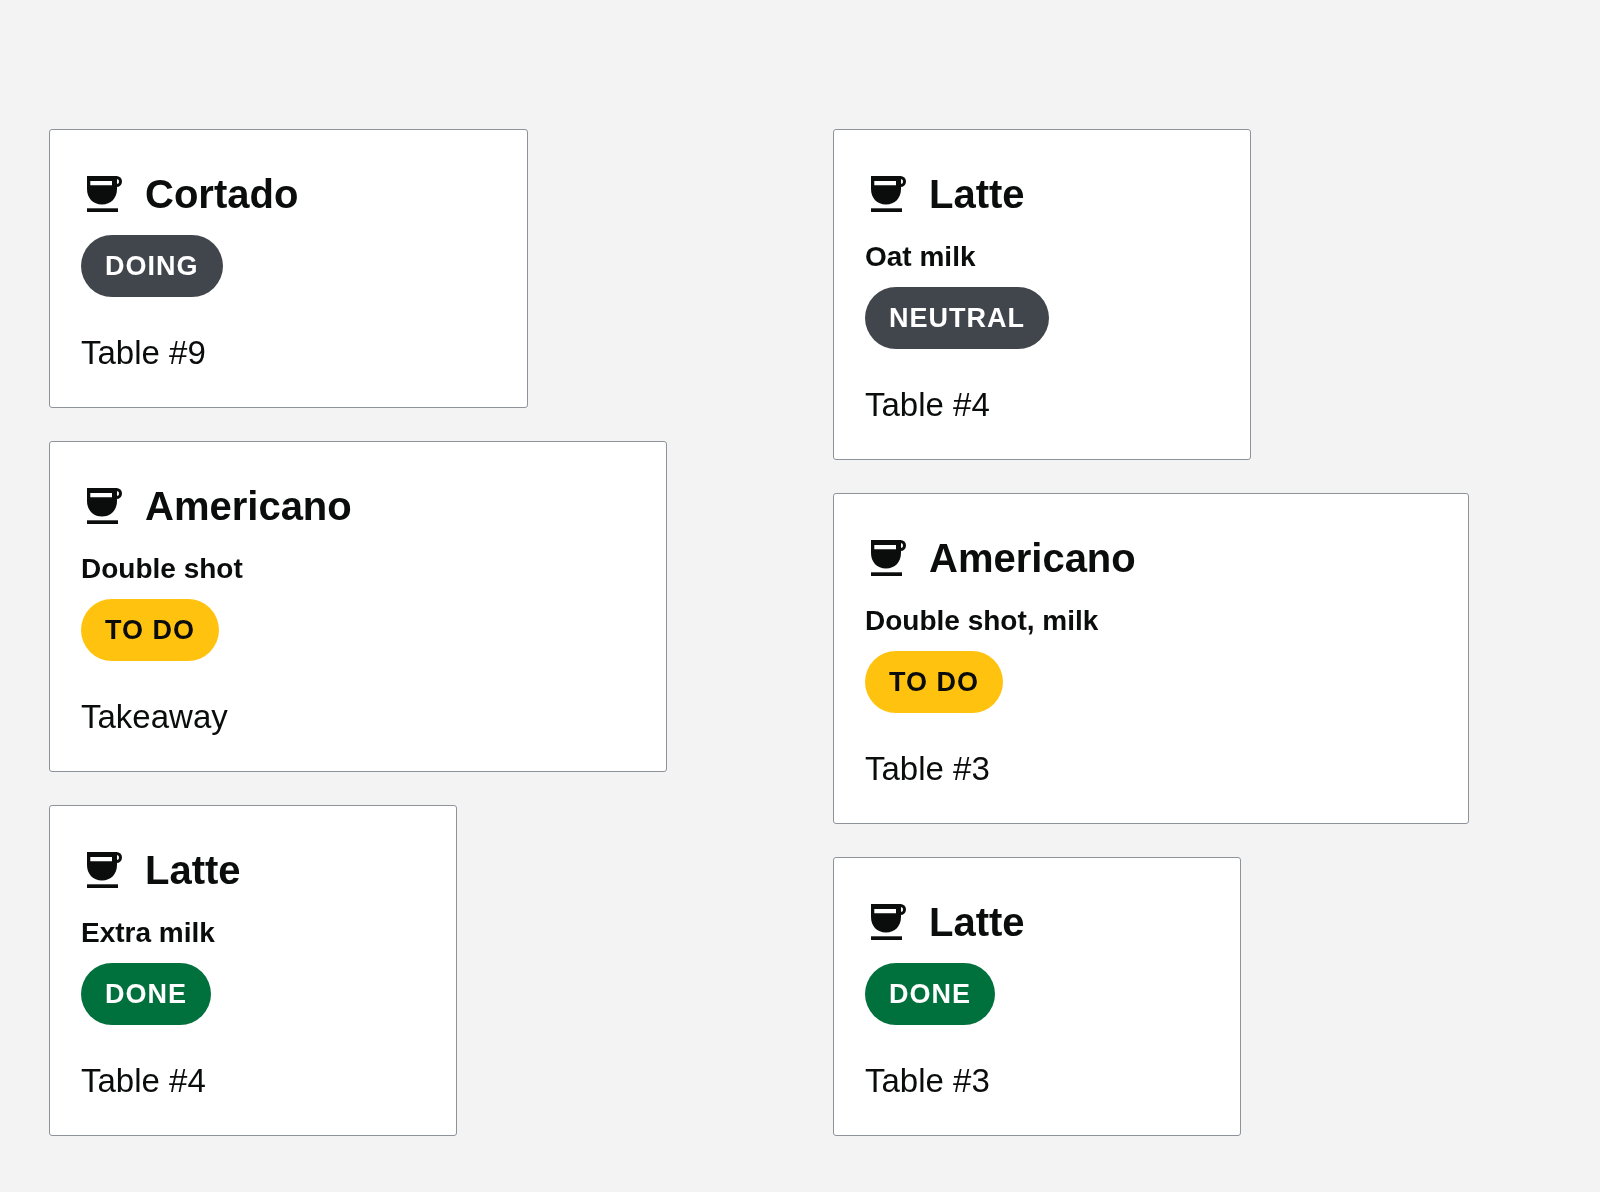 The height and width of the screenshot is (1192, 1600). I want to click on status-tag: DOING, so click(152, 266).